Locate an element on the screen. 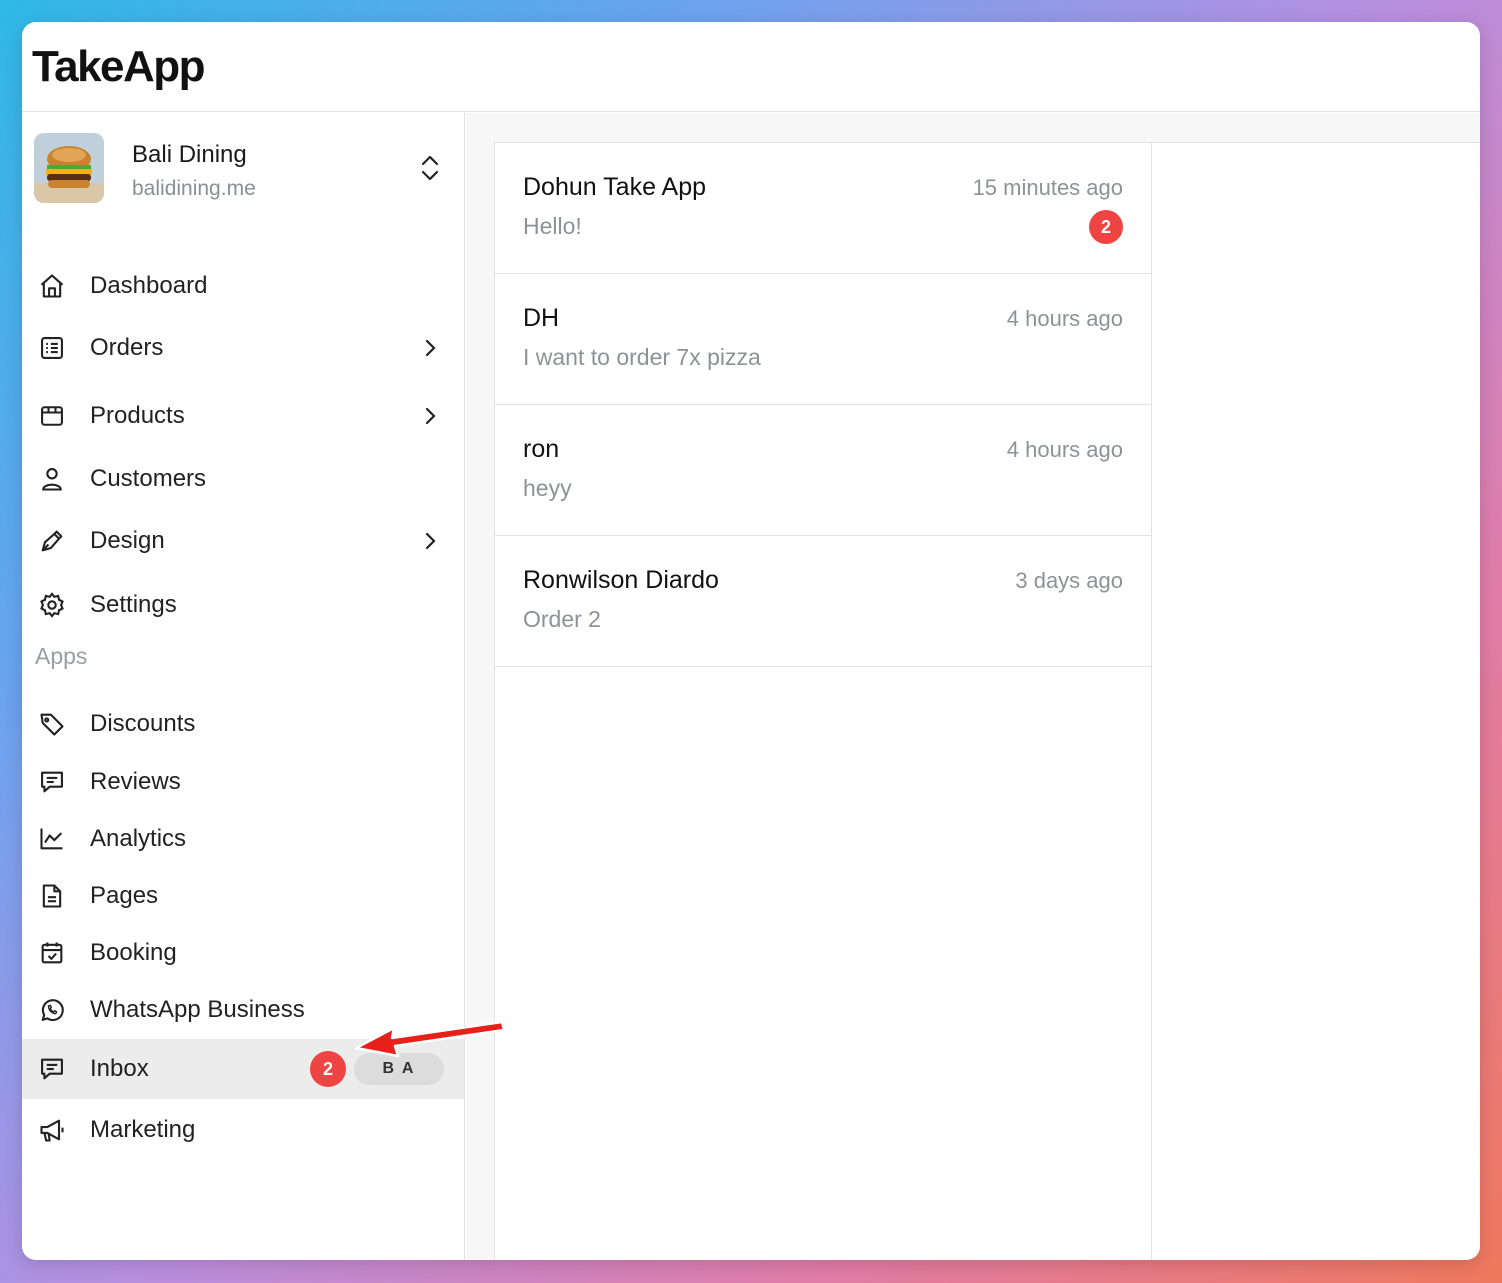  nav-label: Pages is located at coordinates (124, 895).